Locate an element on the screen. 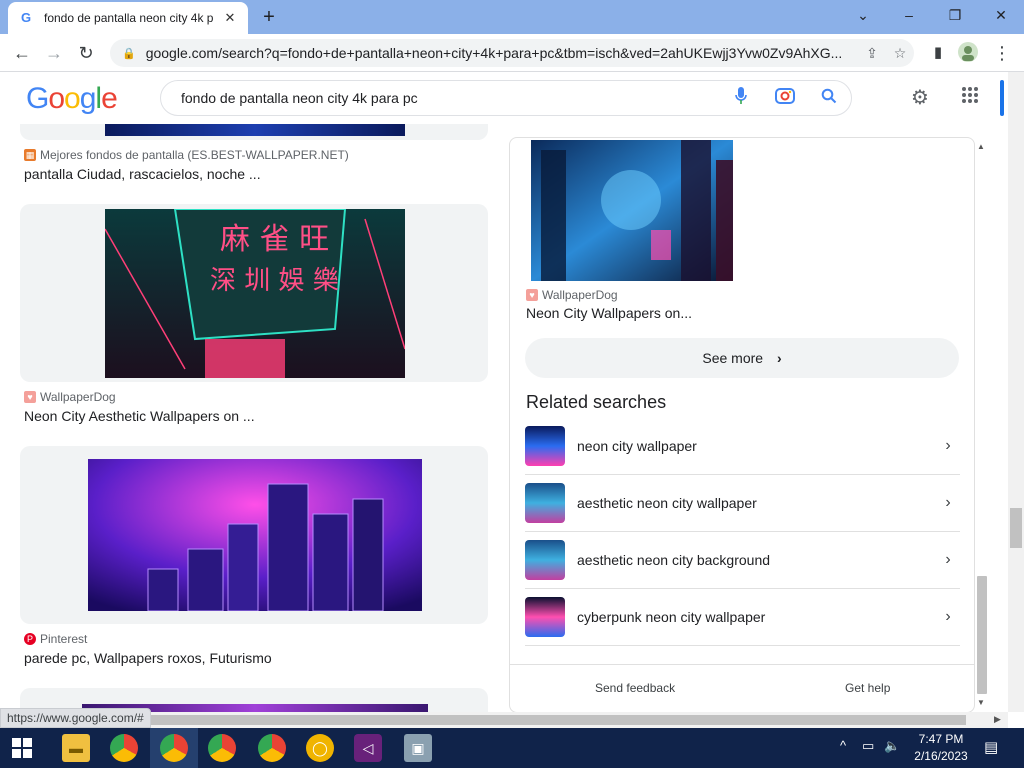 The width and height of the screenshot is (1024, 768). footer-divider is located at coordinates (742, 664).